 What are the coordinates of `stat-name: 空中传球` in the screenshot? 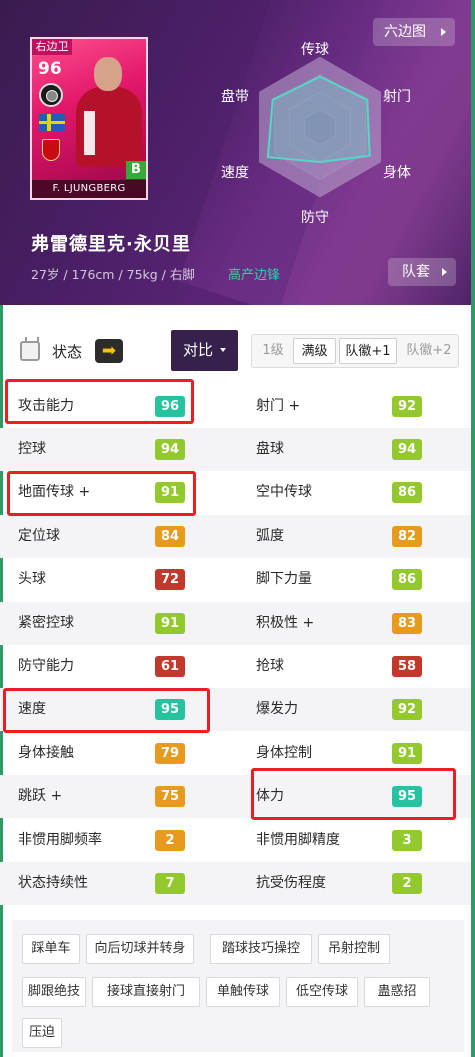 It's located at (284, 492).